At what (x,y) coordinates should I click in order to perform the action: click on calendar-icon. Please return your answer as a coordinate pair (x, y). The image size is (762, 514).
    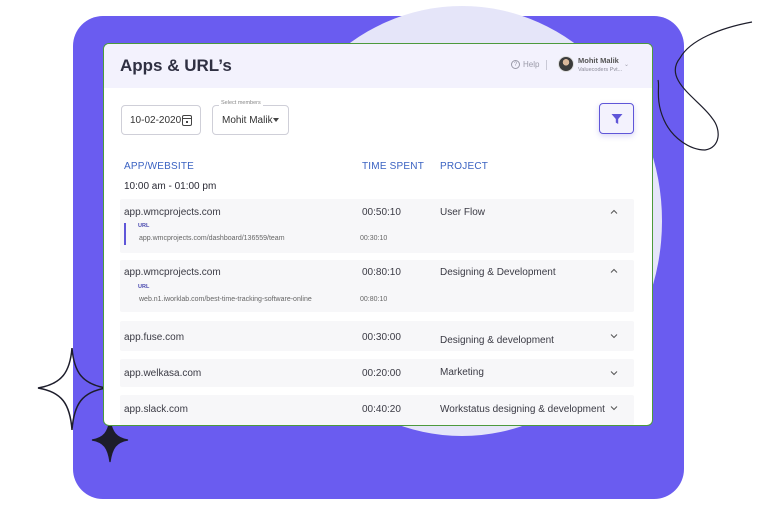
    Looking at the image, I should click on (187, 120).